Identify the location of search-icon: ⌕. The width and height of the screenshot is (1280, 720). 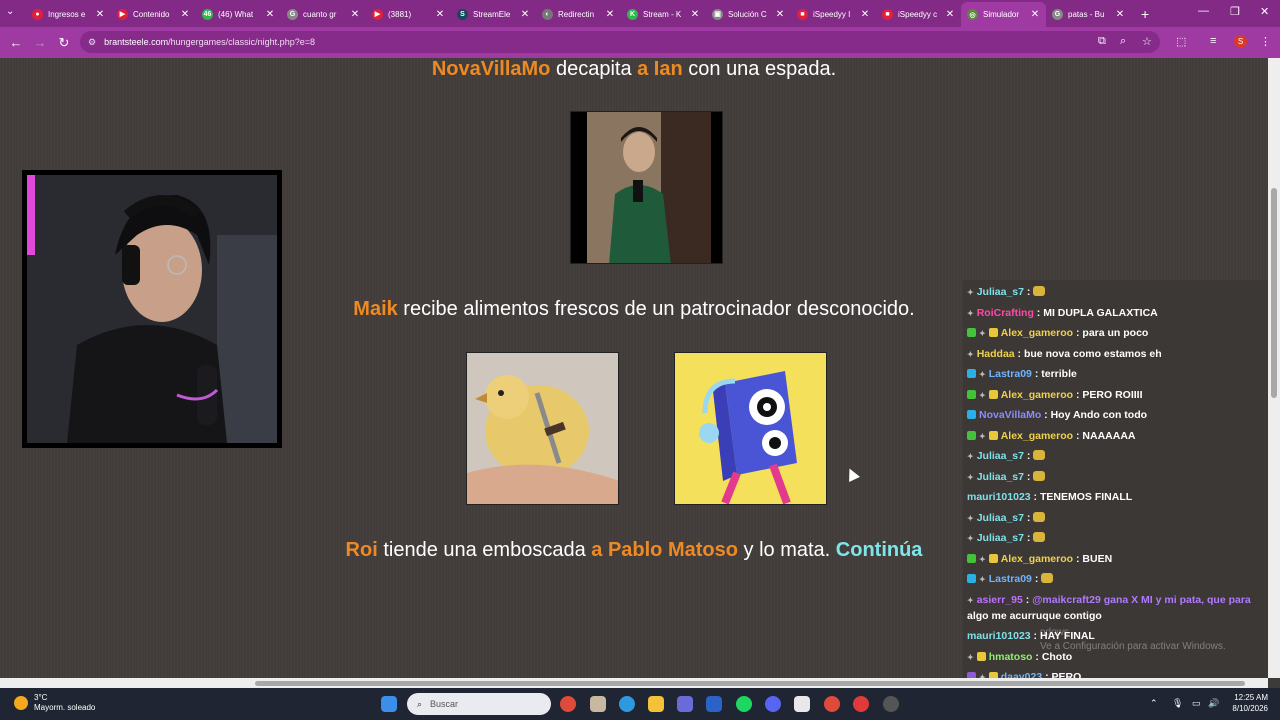
(420, 703).